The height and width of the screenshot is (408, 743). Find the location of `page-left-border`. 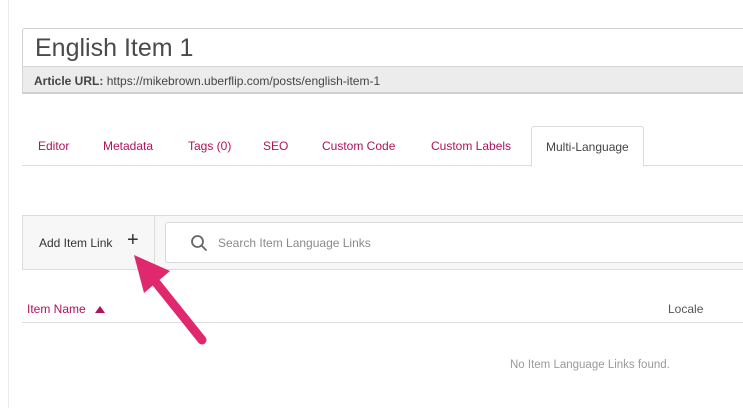

page-left-border is located at coordinates (8, 204).